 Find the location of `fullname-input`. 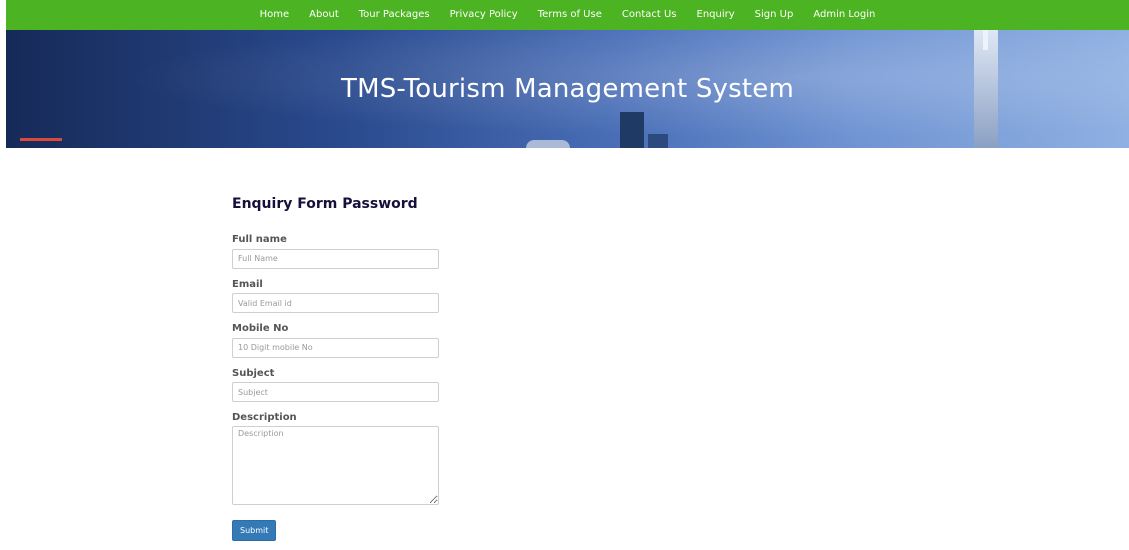

fullname-input is located at coordinates (335, 258).